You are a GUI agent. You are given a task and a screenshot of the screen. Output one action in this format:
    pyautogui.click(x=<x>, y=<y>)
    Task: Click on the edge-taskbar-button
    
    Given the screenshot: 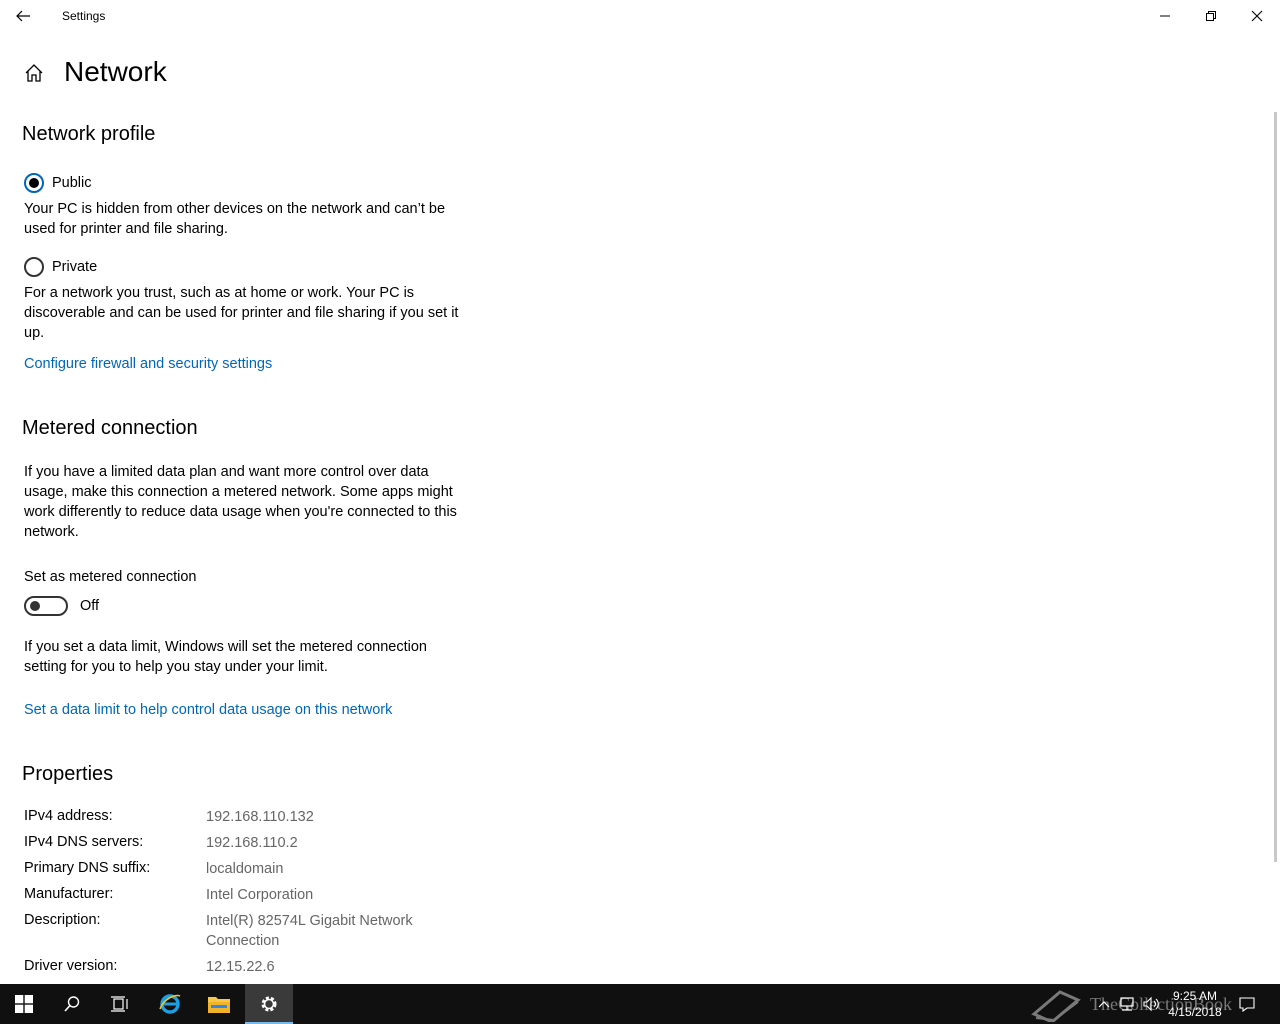 What is the action you would take?
    pyautogui.click(x=170, y=1004)
    